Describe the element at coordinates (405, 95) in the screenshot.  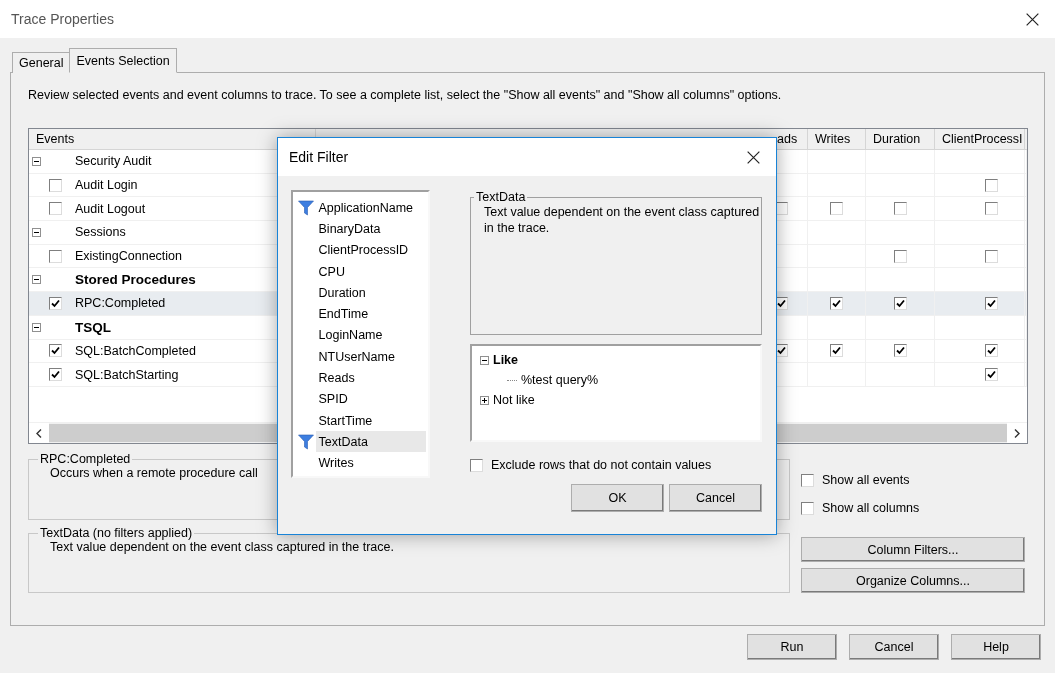
I see `instructions-text: Review selected events and event columns to trace. To see a complete list, select the "Show all events" and "Show all columns" options.` at that location.